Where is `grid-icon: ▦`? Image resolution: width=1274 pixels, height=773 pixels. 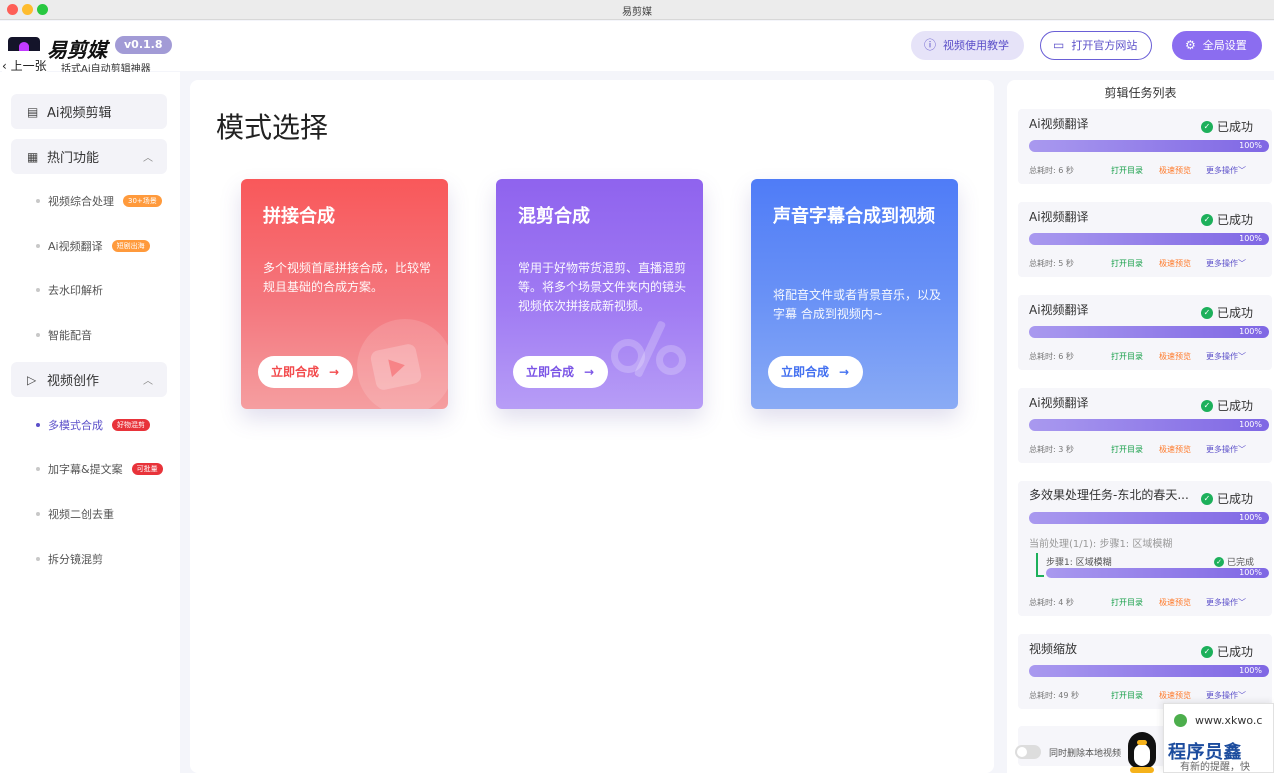
grid-icon: ▦ is located at coordinates (33, 156).